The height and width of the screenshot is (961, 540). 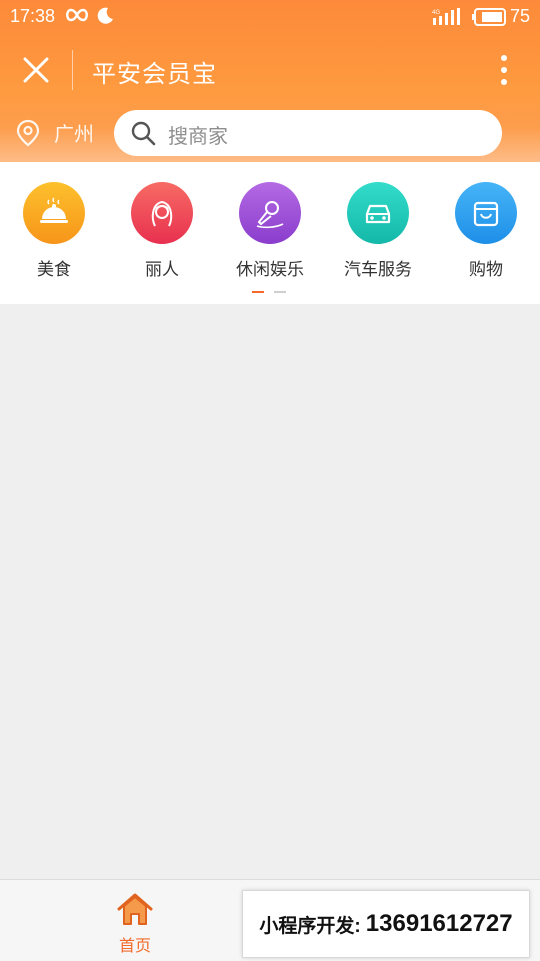 I want to click on search-placeholder: 搜商家, so click(x=198, y=136).